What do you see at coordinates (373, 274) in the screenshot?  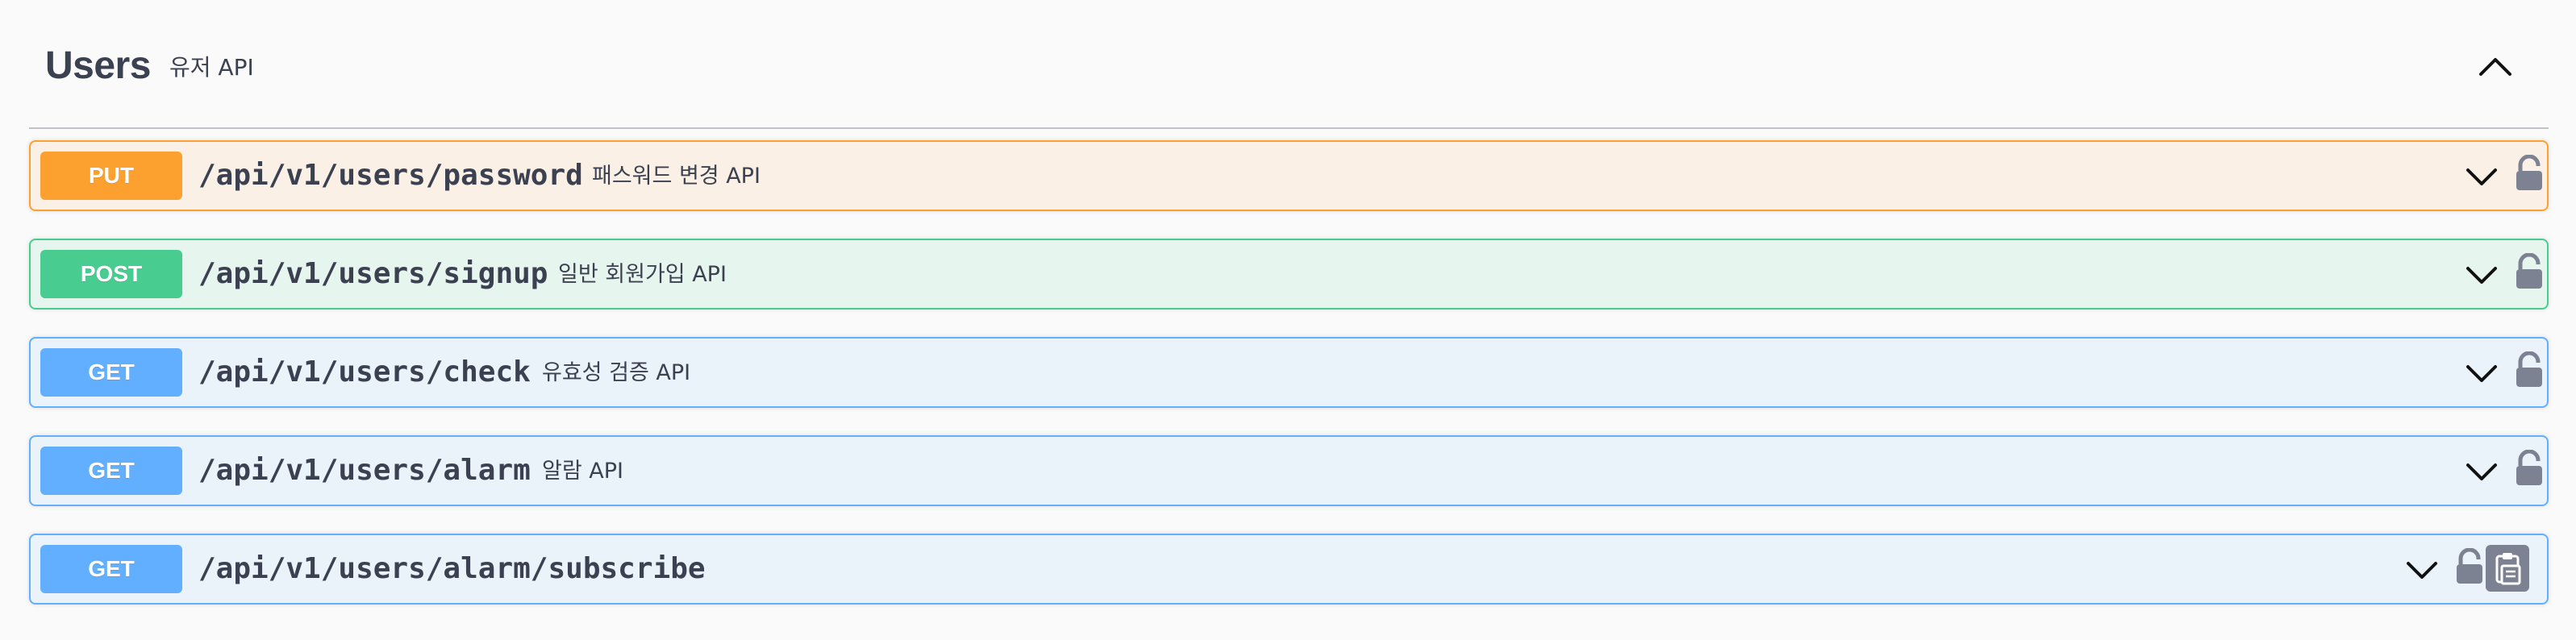 I see `operation-path: /api/v1/users/signup` at bounding box center [373, 274].